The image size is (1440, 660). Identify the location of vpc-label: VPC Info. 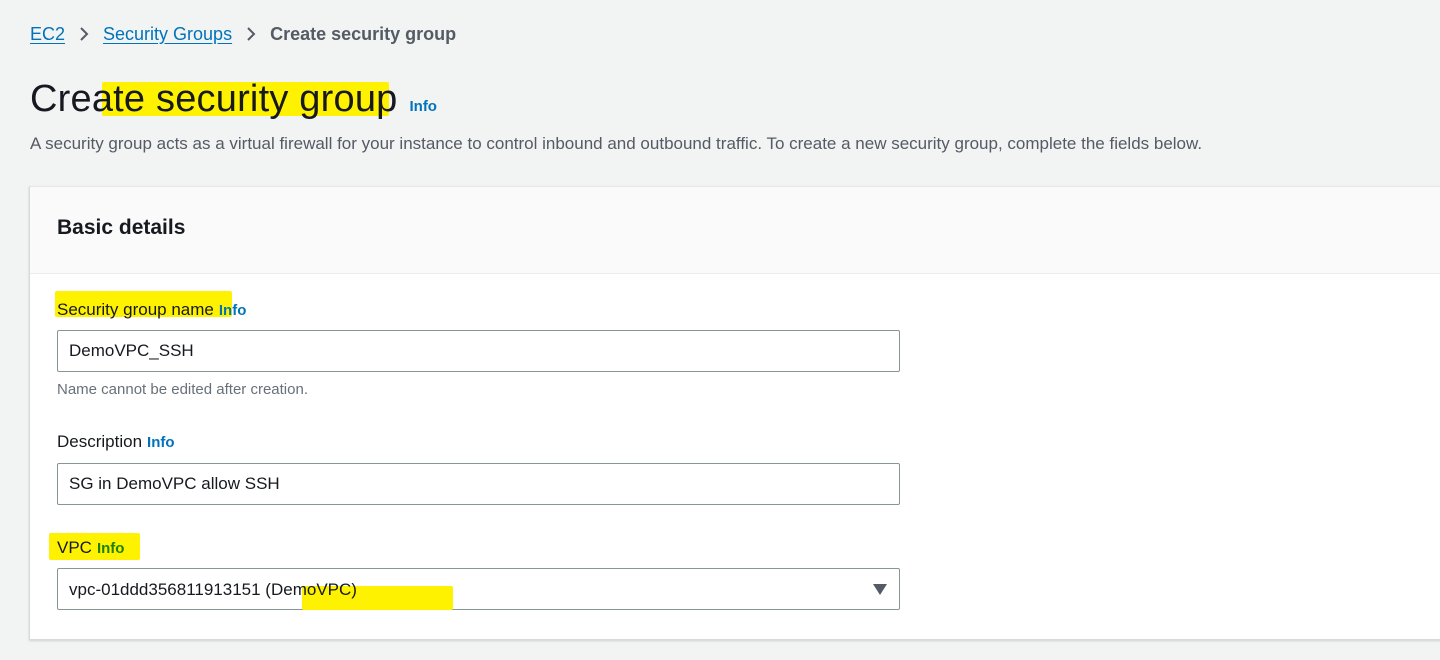
(91, 547).